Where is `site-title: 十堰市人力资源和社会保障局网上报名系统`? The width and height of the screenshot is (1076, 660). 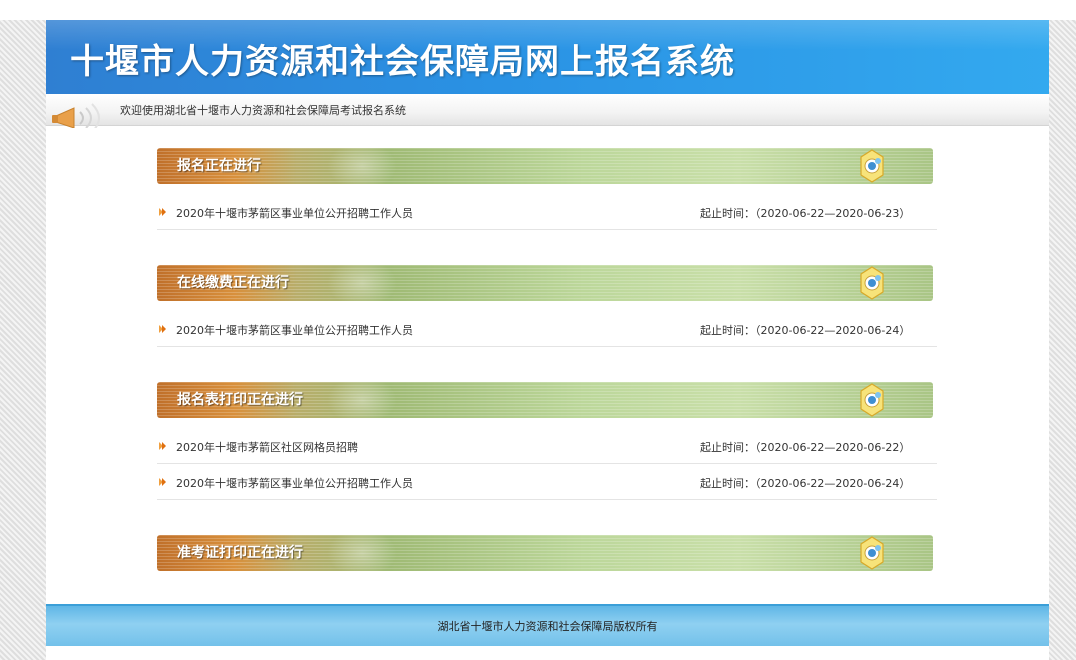
site-title: 十堰市人力资源和社会保障局网上报名系统 is located at coordinates (402, 62).